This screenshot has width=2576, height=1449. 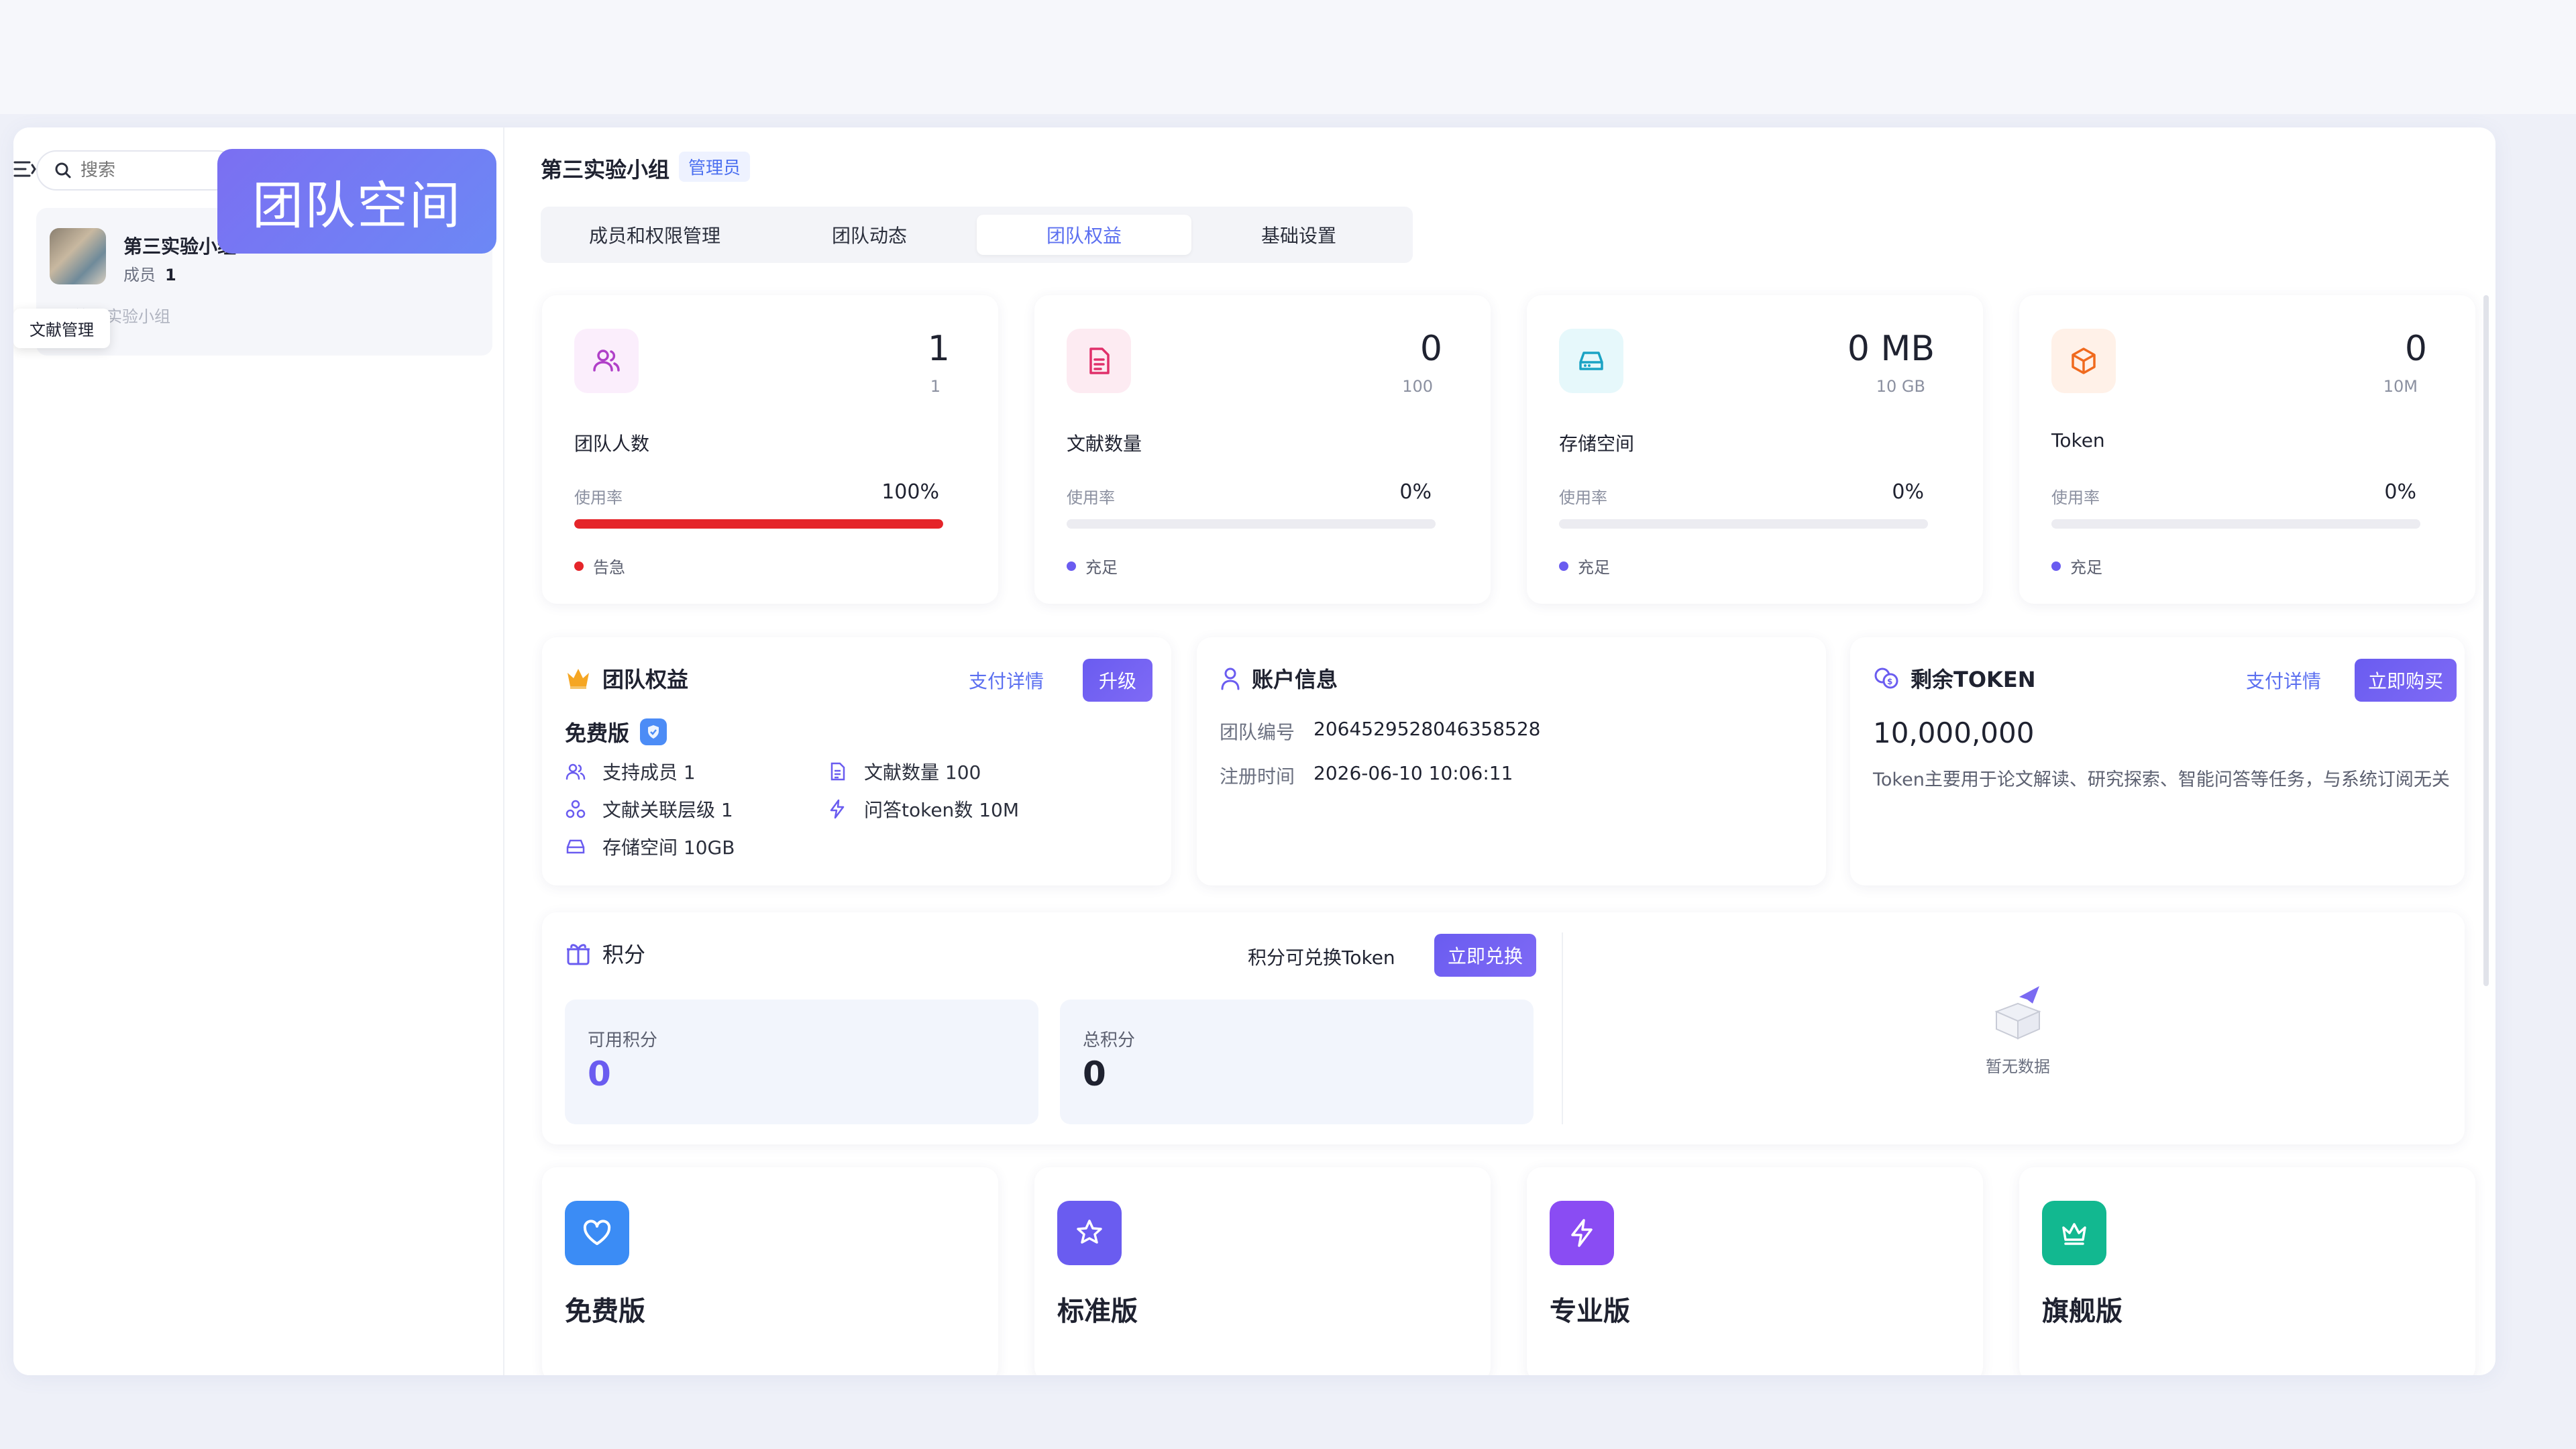 I want to click on tab-team-benefits: 团队权益, so click(x=1084, y=235).